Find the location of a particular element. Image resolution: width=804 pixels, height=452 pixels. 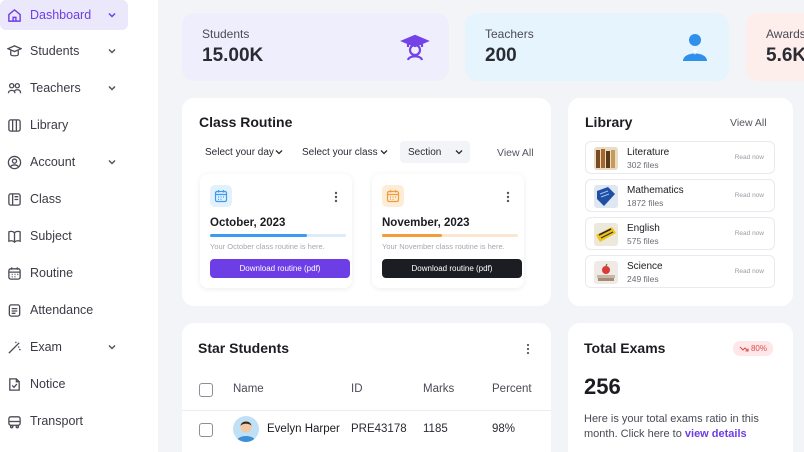

sidebar-item-library: Library is located at coordinates (64, 125).